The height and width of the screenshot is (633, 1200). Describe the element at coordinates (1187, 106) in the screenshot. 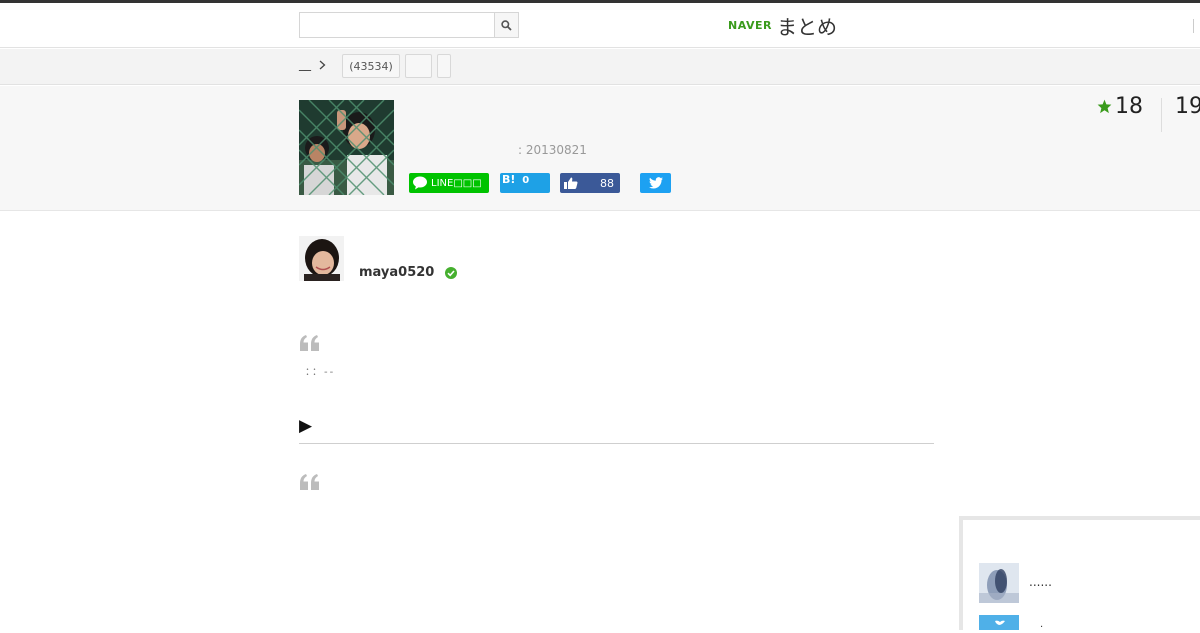

I see `view-count: 19` at that location.